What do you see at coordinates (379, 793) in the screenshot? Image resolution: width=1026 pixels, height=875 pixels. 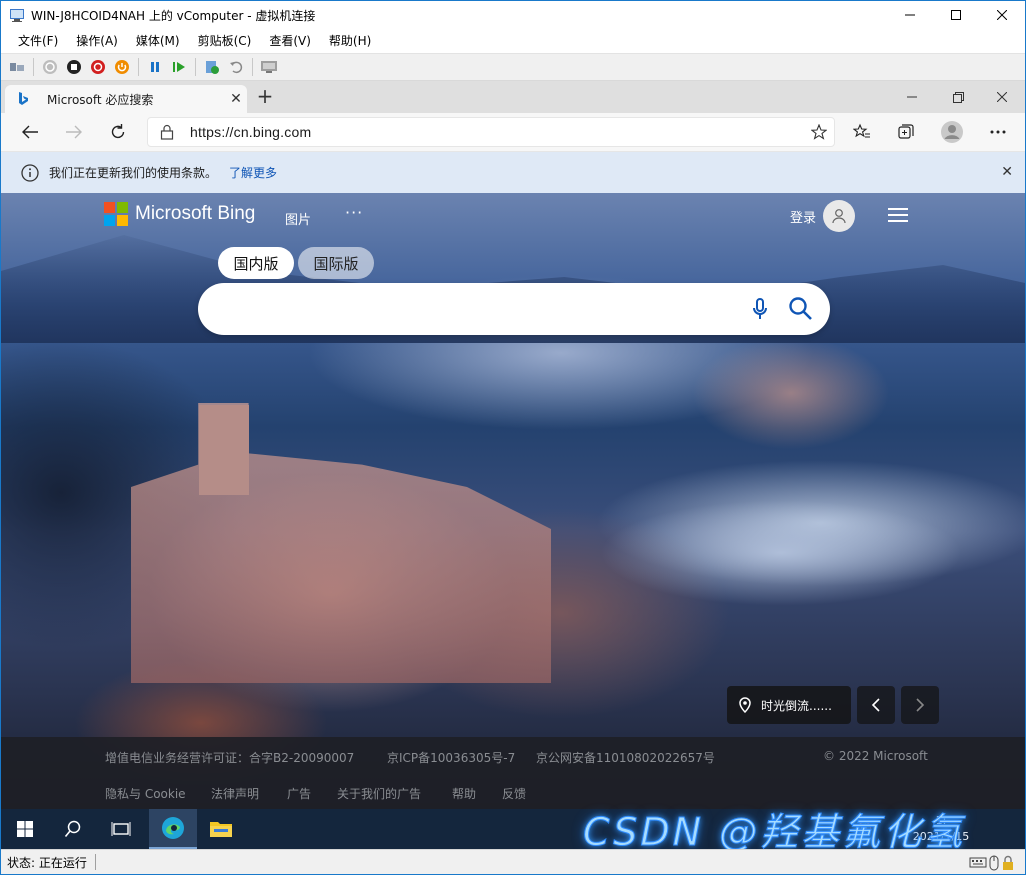 I see `footer-link-about-ads: 关于我们的广告` at bounding box center [379, 793].